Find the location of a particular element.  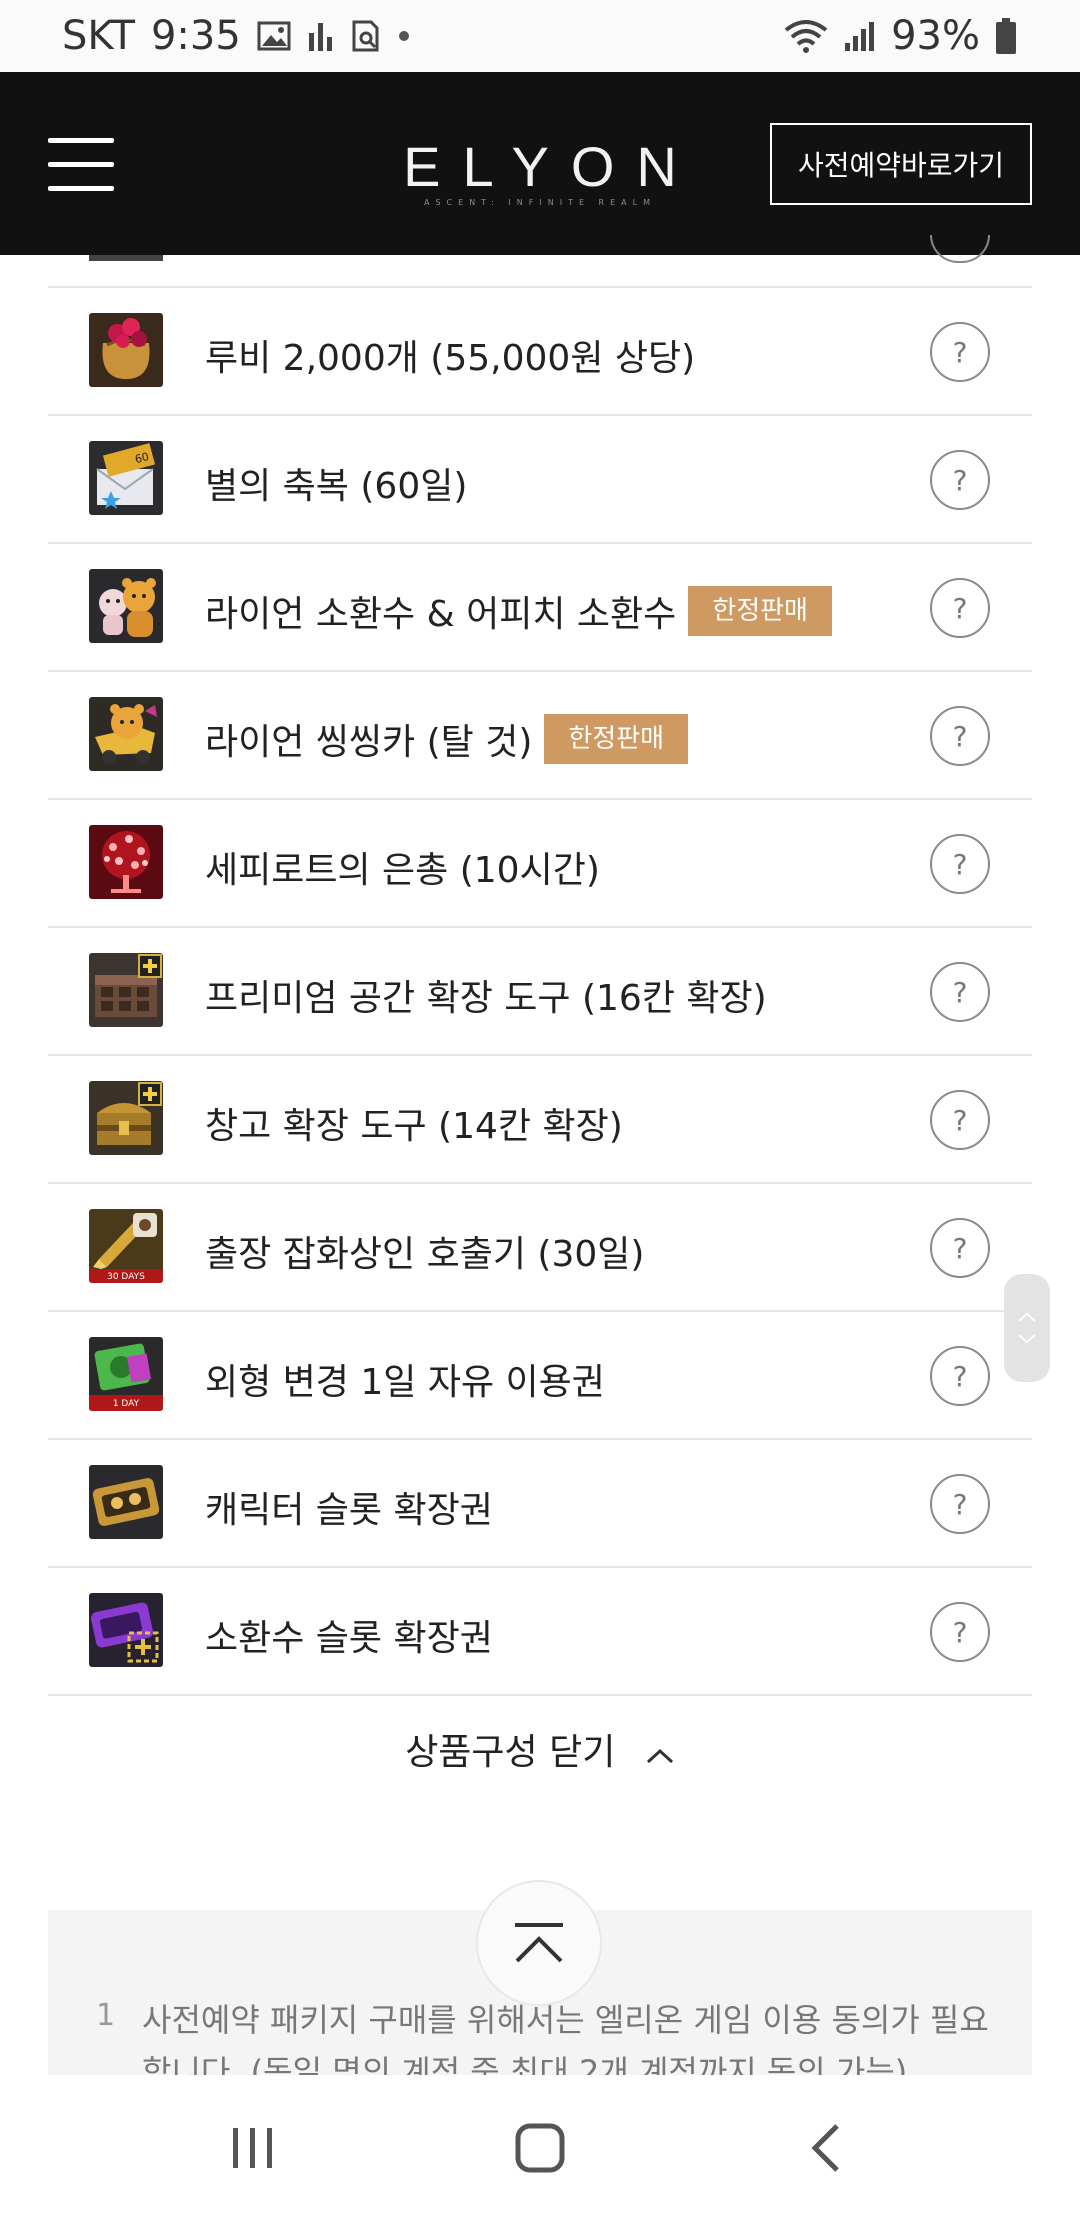

gallery-icon is located at coordinates (274, 36).